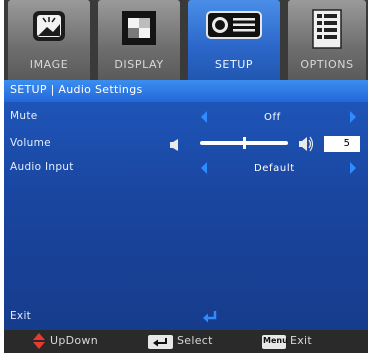  I want to click on row-exit: Exit, so click(186, 317).